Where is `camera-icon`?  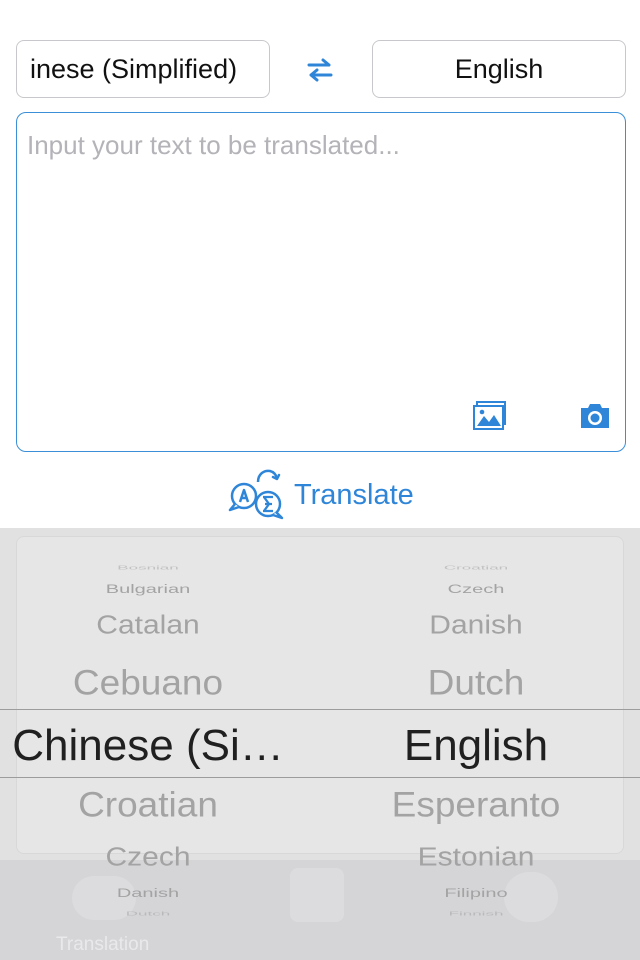
camera-icon is located at coordinates (595, 416).